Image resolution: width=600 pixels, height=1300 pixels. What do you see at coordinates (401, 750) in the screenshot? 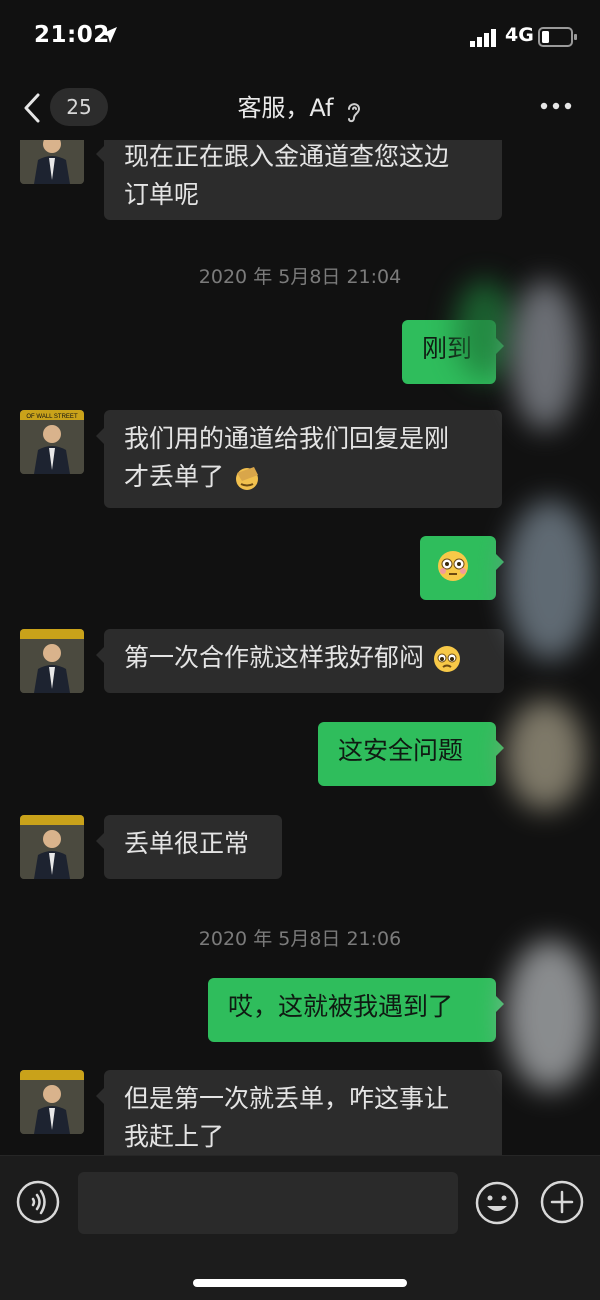
I see `message-text: 这安全问题` at bounding box center [401, 750].